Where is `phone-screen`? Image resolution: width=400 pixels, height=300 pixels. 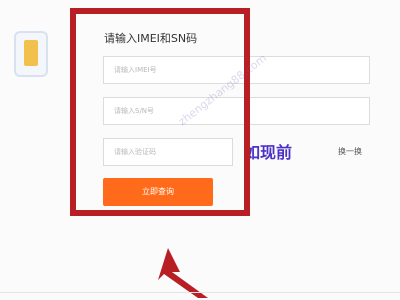
phone-screen is located at coordinates (31, 53).